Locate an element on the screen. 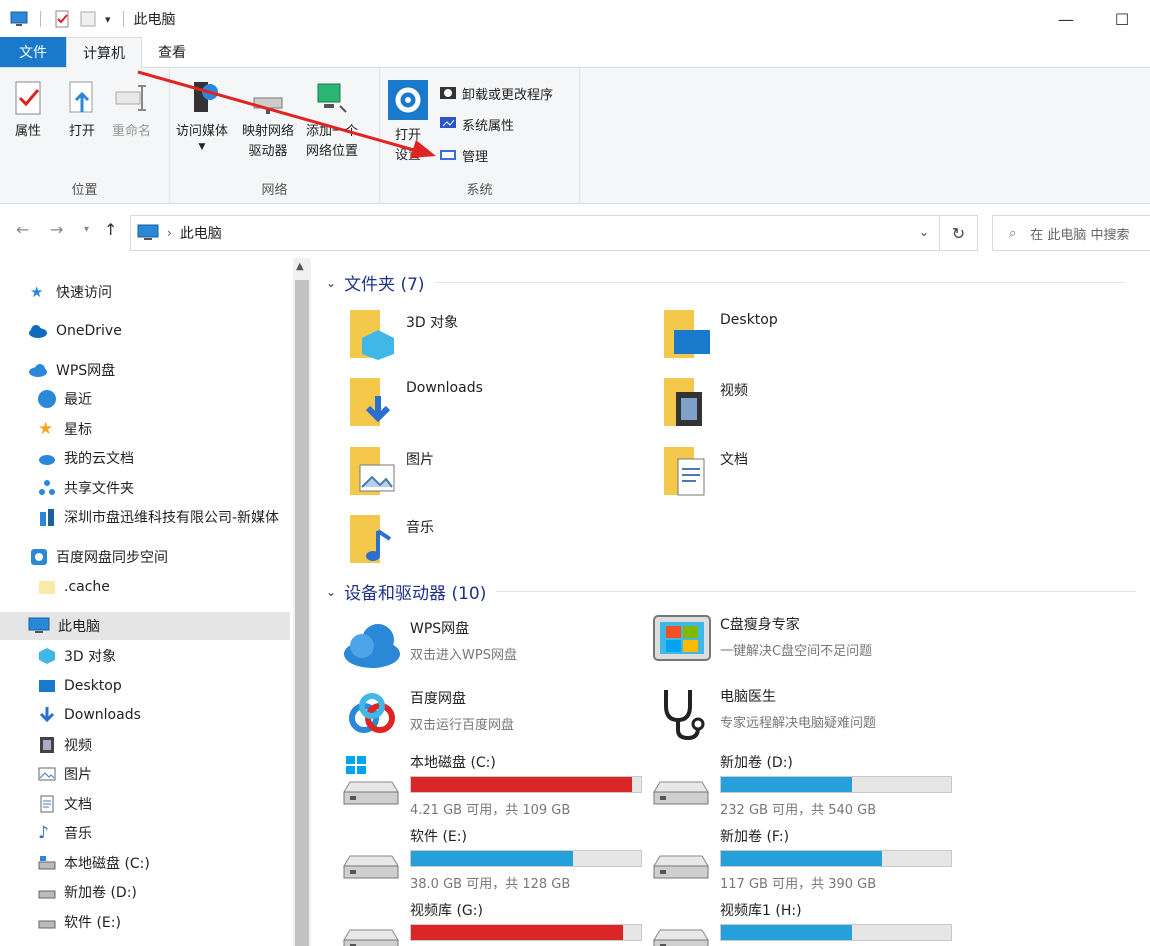 The width and height of the screenshot is (1150, 946). address-dropdown-icon: ⌄ is located at coordinates (924, 232).